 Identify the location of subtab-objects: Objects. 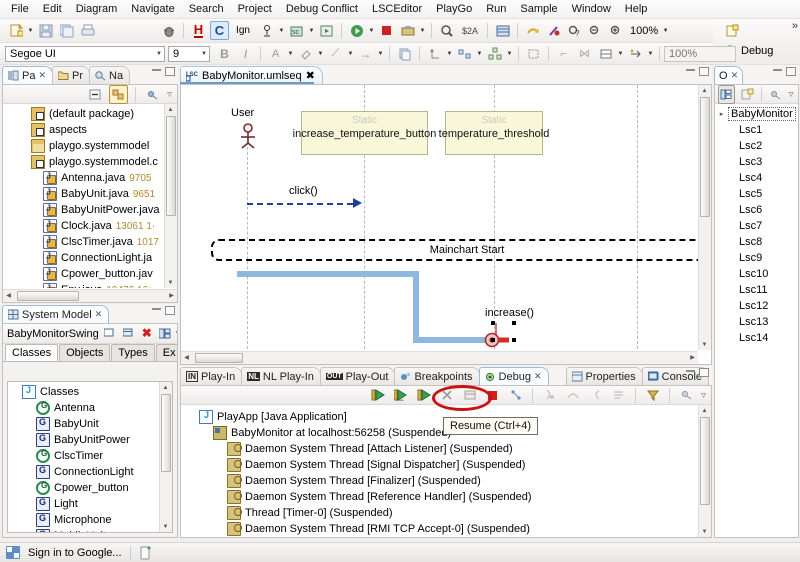
(85, 352).